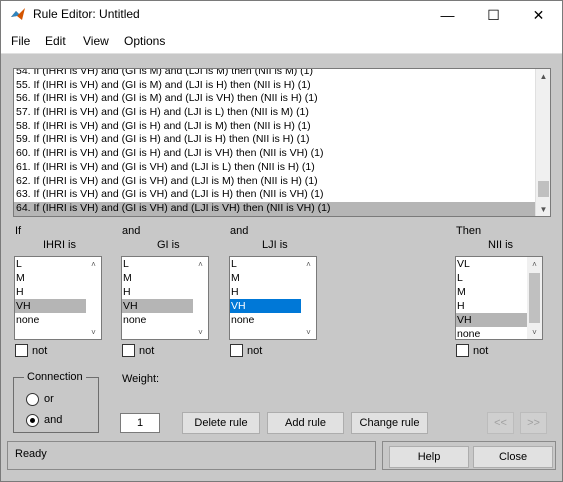 The width and height of the screenshot is (563, 482). What do you see at coordinates (59, 245) in the screenshot?
I see `input1-name: IHRI is` at bounding box center [59, 245].